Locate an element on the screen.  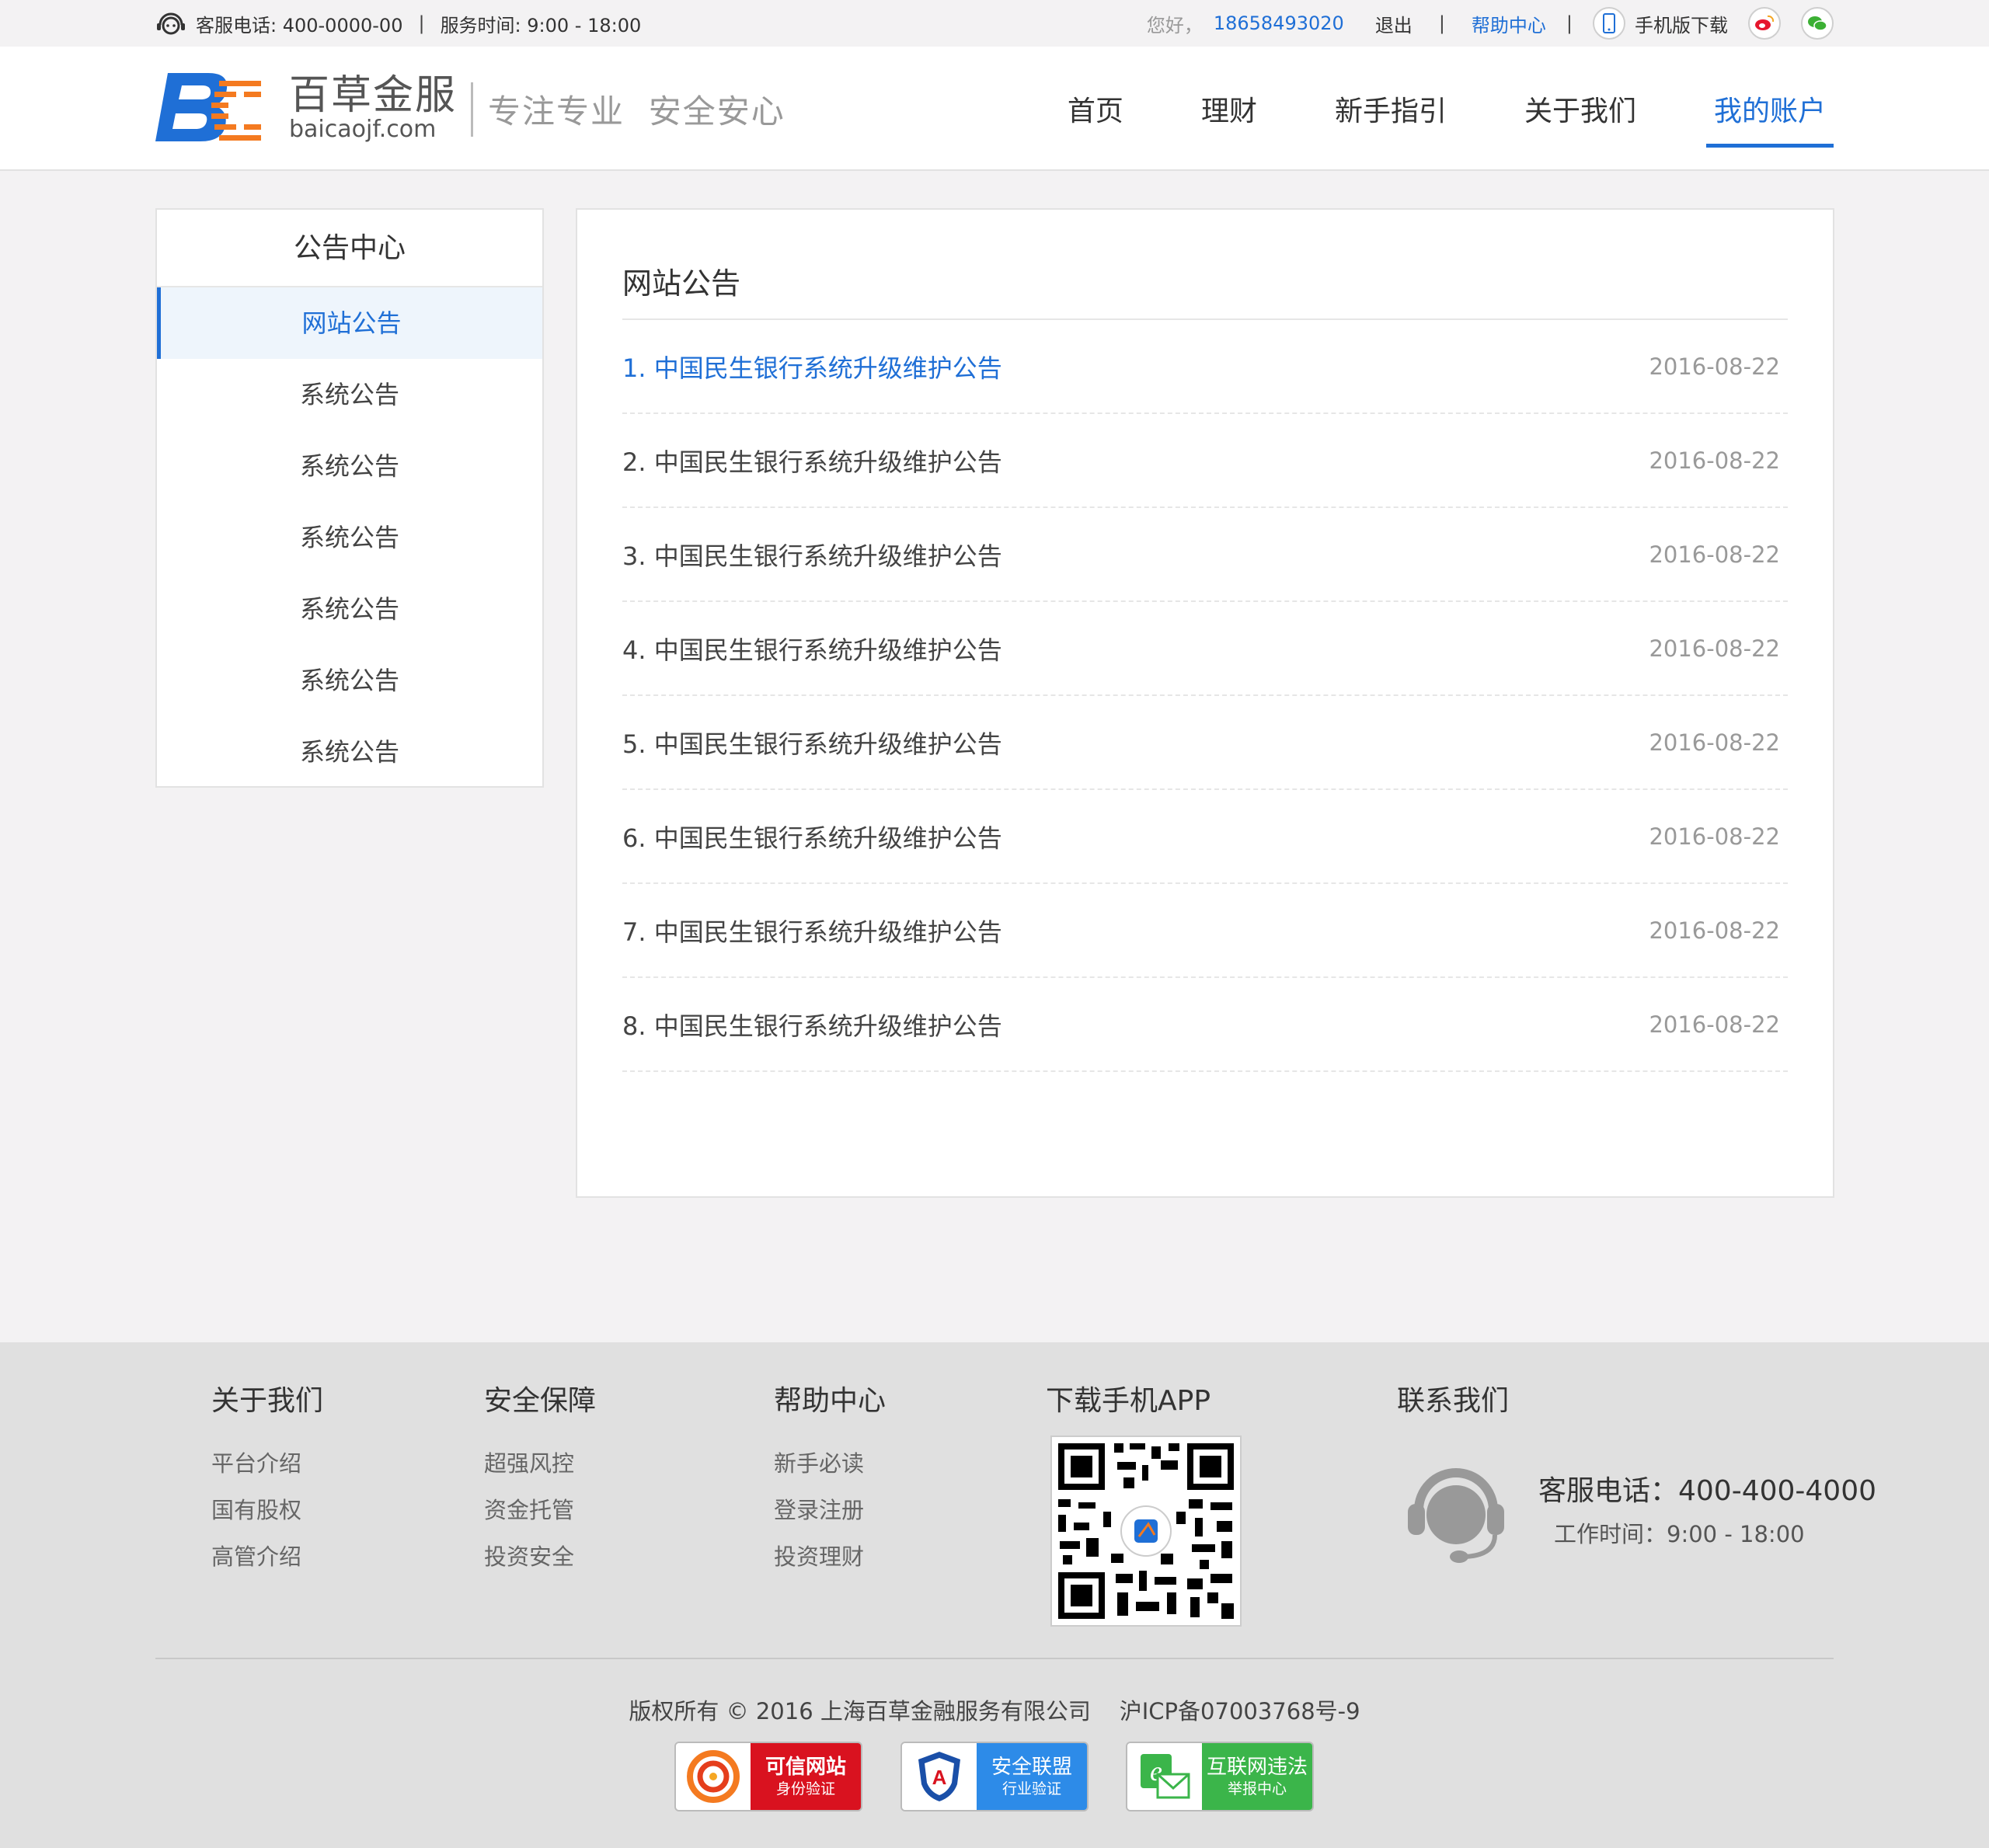
site-logo: 百草金服 baicaojf.com is located at coordinates (305, 107).